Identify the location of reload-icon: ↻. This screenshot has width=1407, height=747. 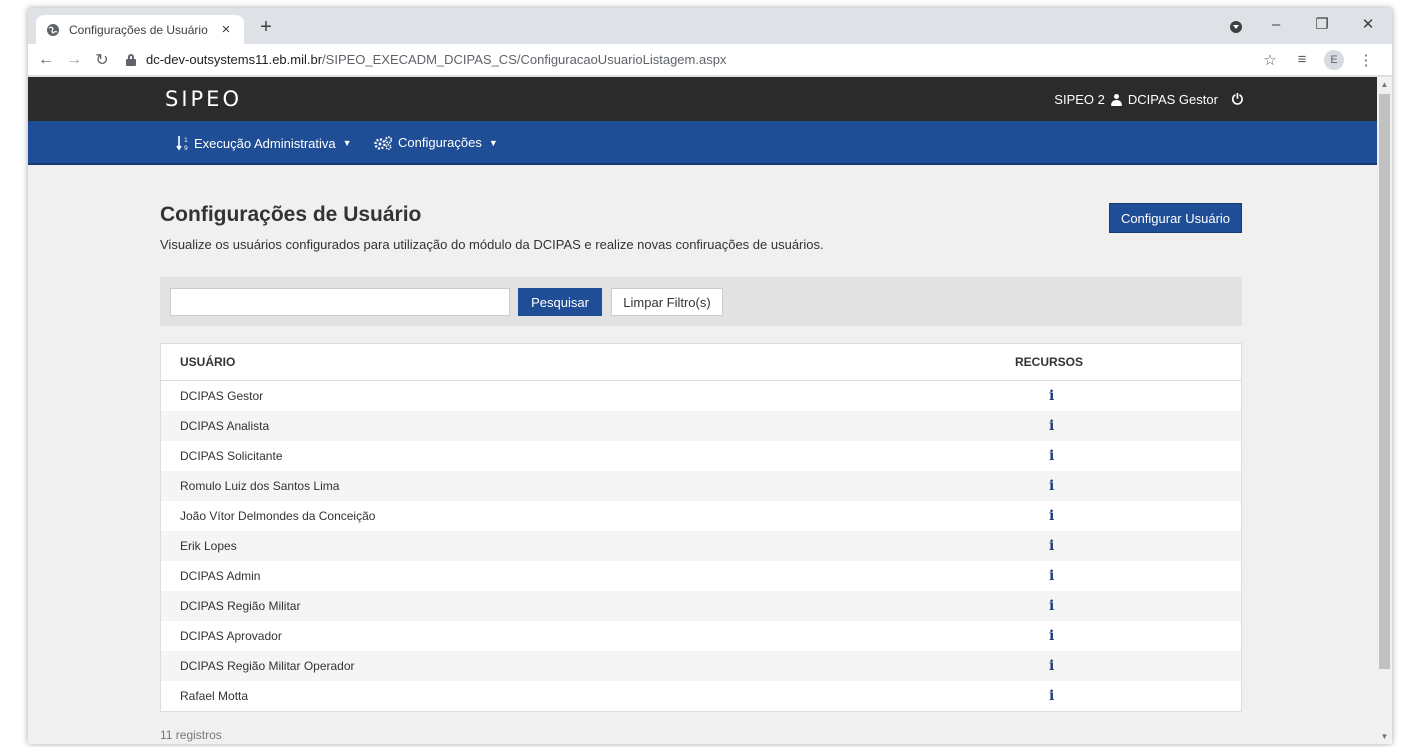
(102, 60).